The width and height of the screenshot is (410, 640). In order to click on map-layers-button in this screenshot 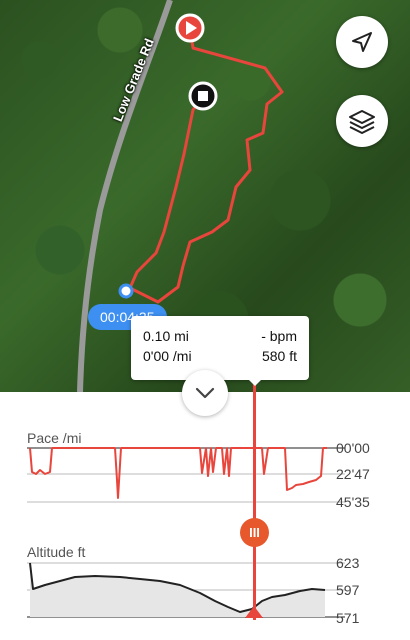, I will do `click(362, 121)`.